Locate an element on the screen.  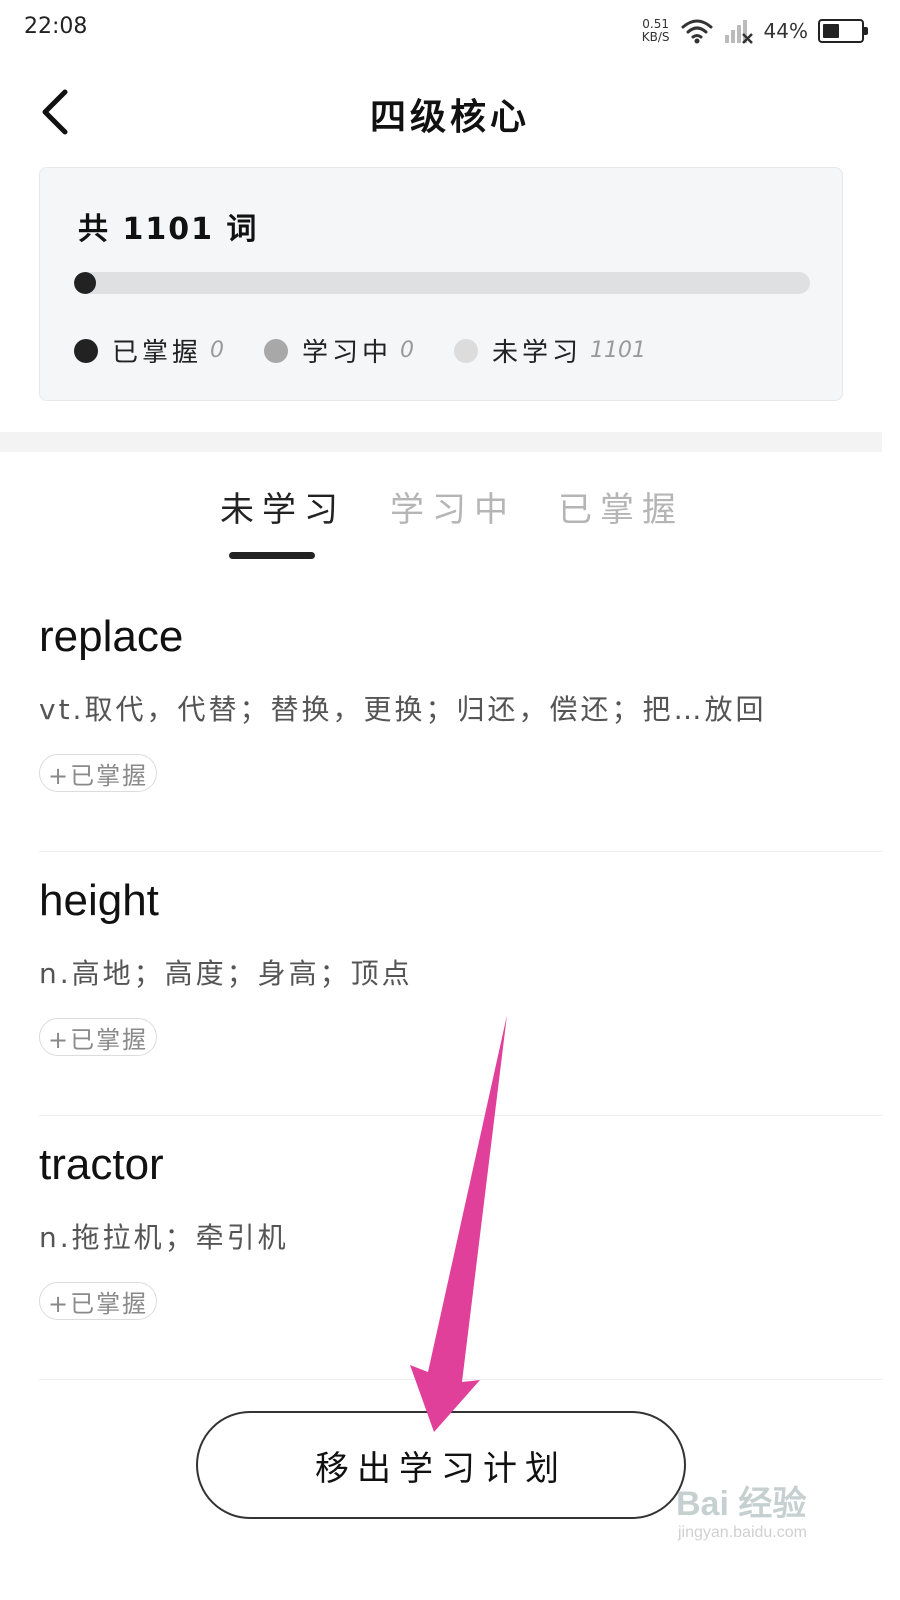
word-text: replace is located at coordinates (111, 636).